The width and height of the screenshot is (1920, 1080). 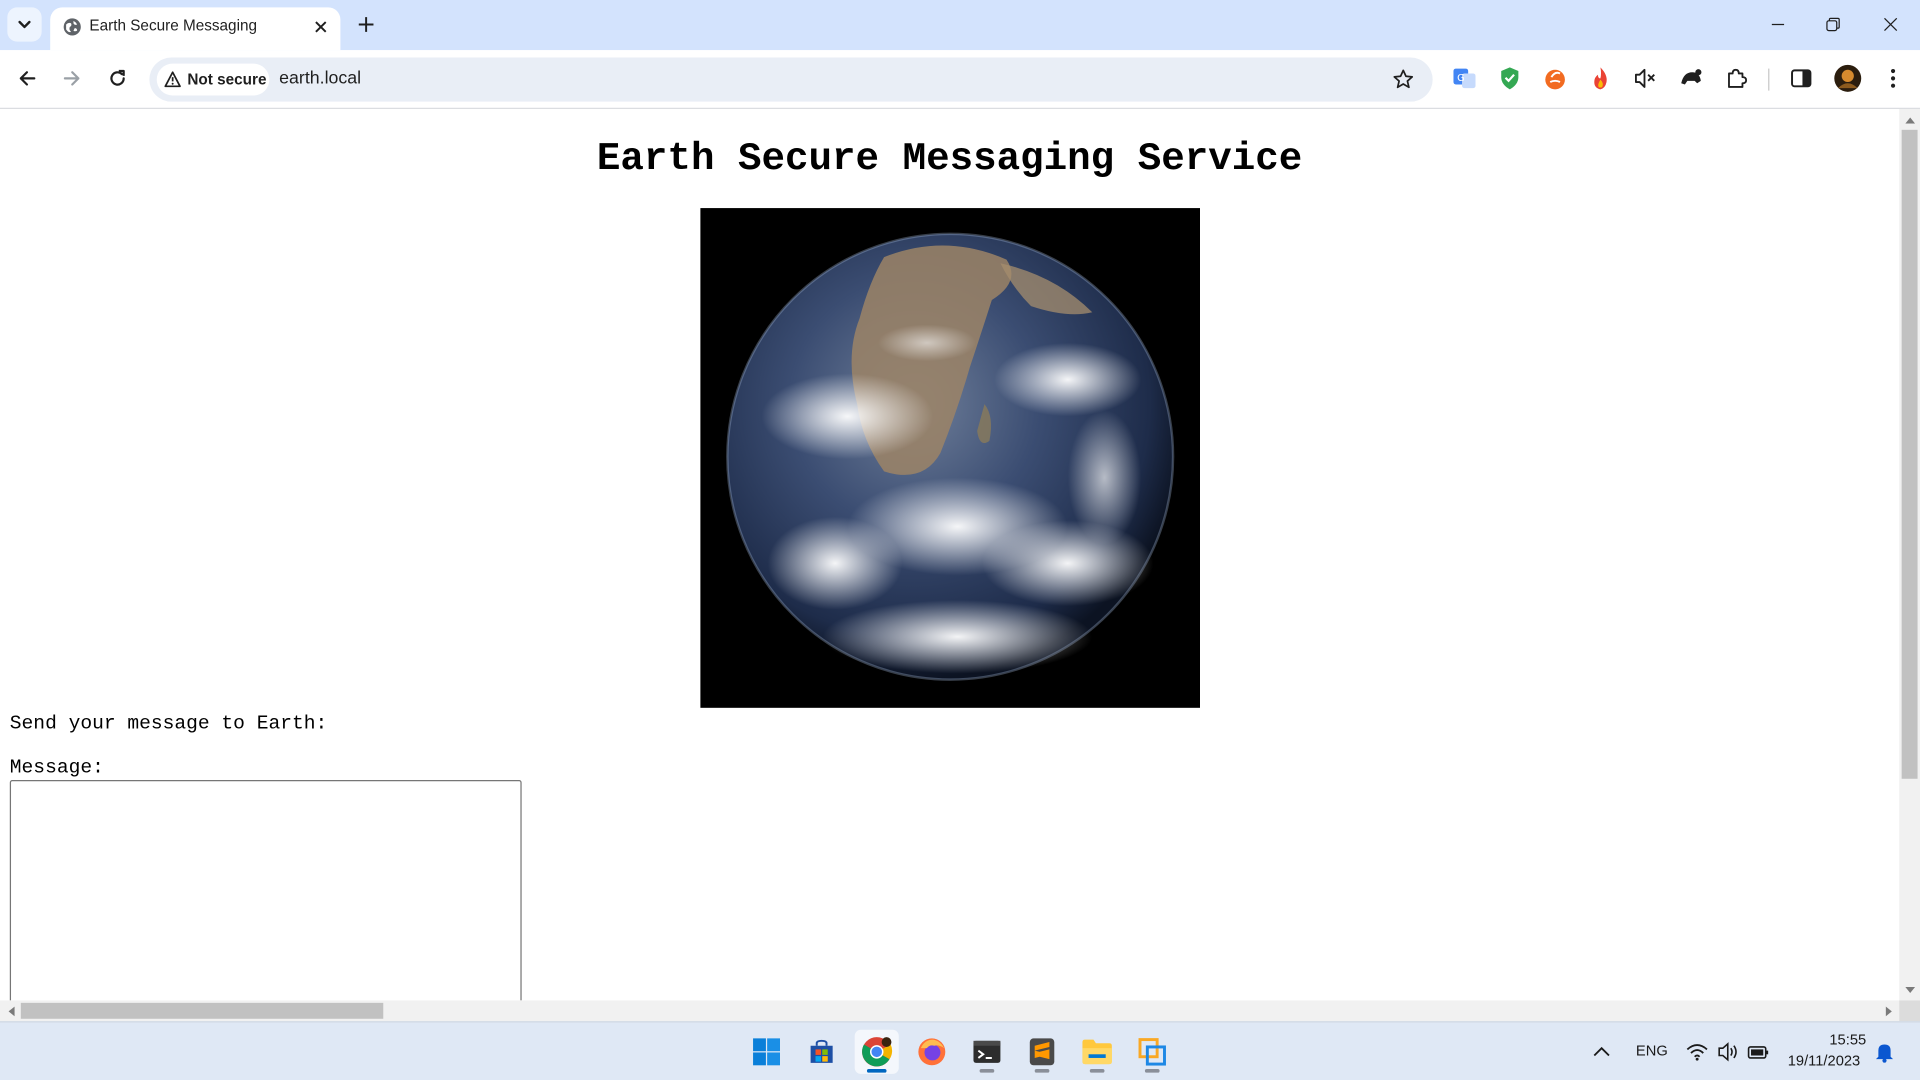 I want to click on microsoft-store-app, so click(x=822, y=1052).